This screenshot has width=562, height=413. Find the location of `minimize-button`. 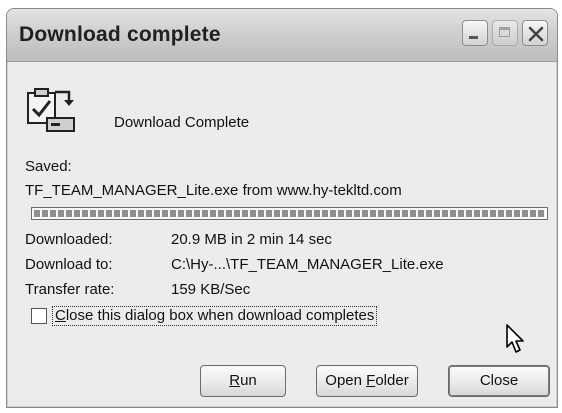

minimize-button is located at coordinates (475, 33).